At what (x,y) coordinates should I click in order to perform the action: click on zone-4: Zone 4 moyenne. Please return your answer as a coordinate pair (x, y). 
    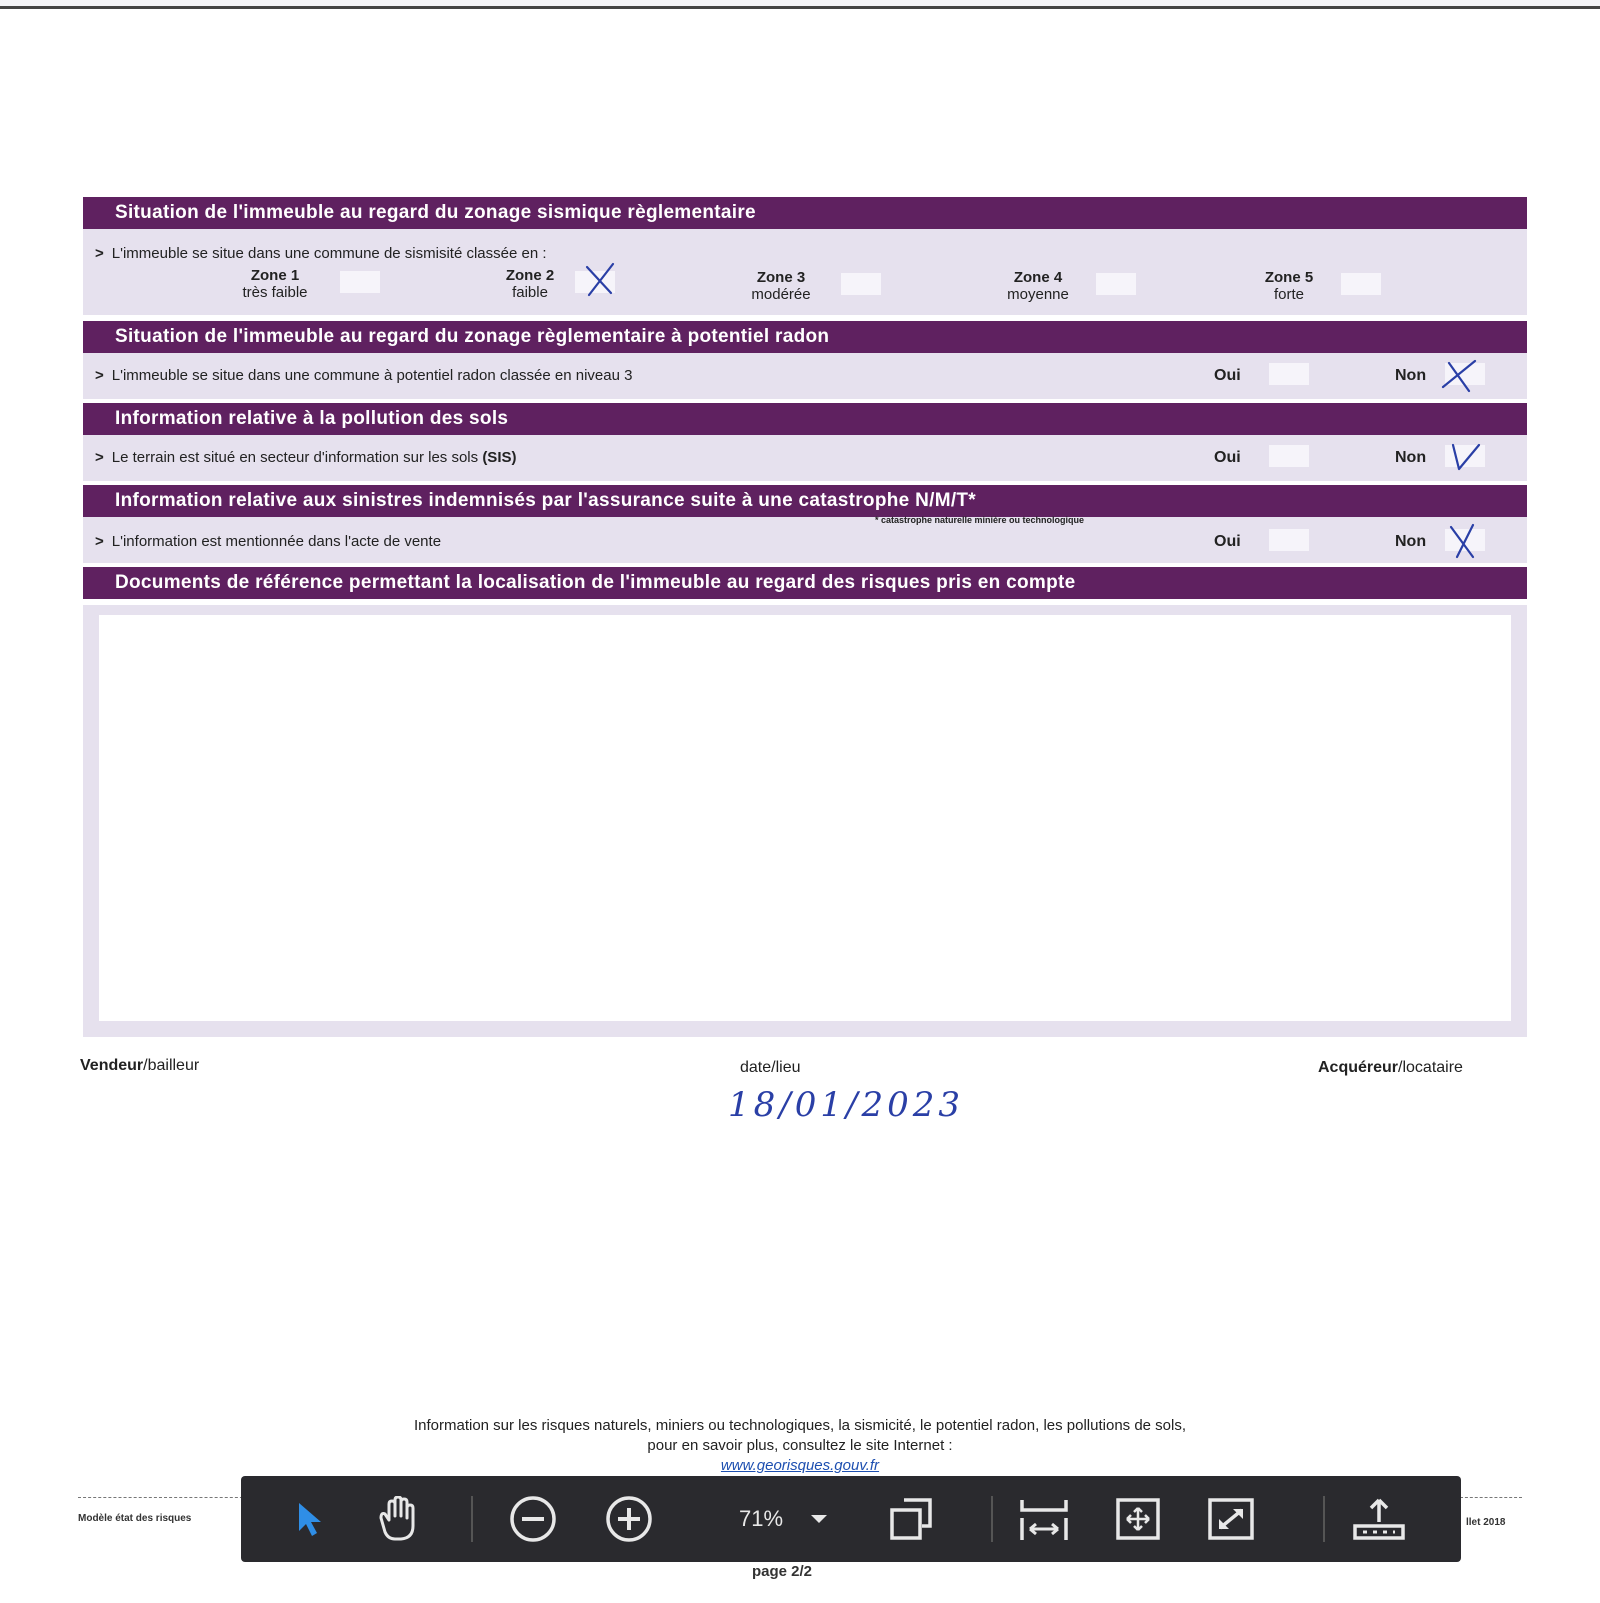
    Looking at the image, I should click on (1038, 286).